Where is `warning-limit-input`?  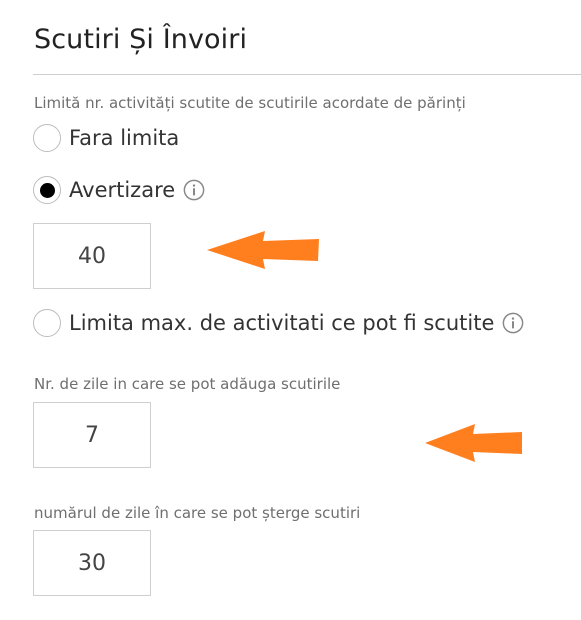
warning-limit-input is located at coordinates (92, 256).